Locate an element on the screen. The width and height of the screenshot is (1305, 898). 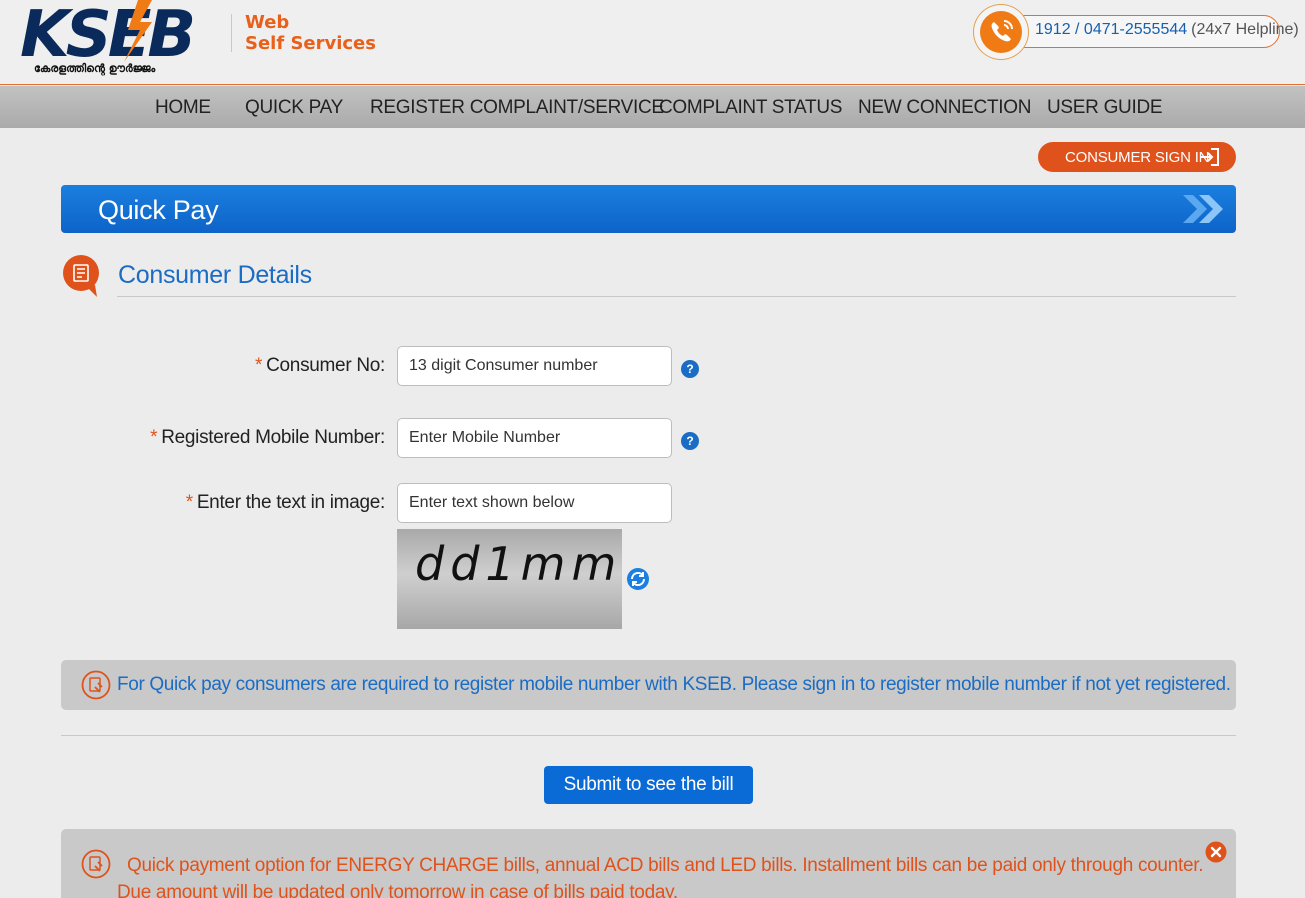
section-divider is located at coordinates (676, 296).